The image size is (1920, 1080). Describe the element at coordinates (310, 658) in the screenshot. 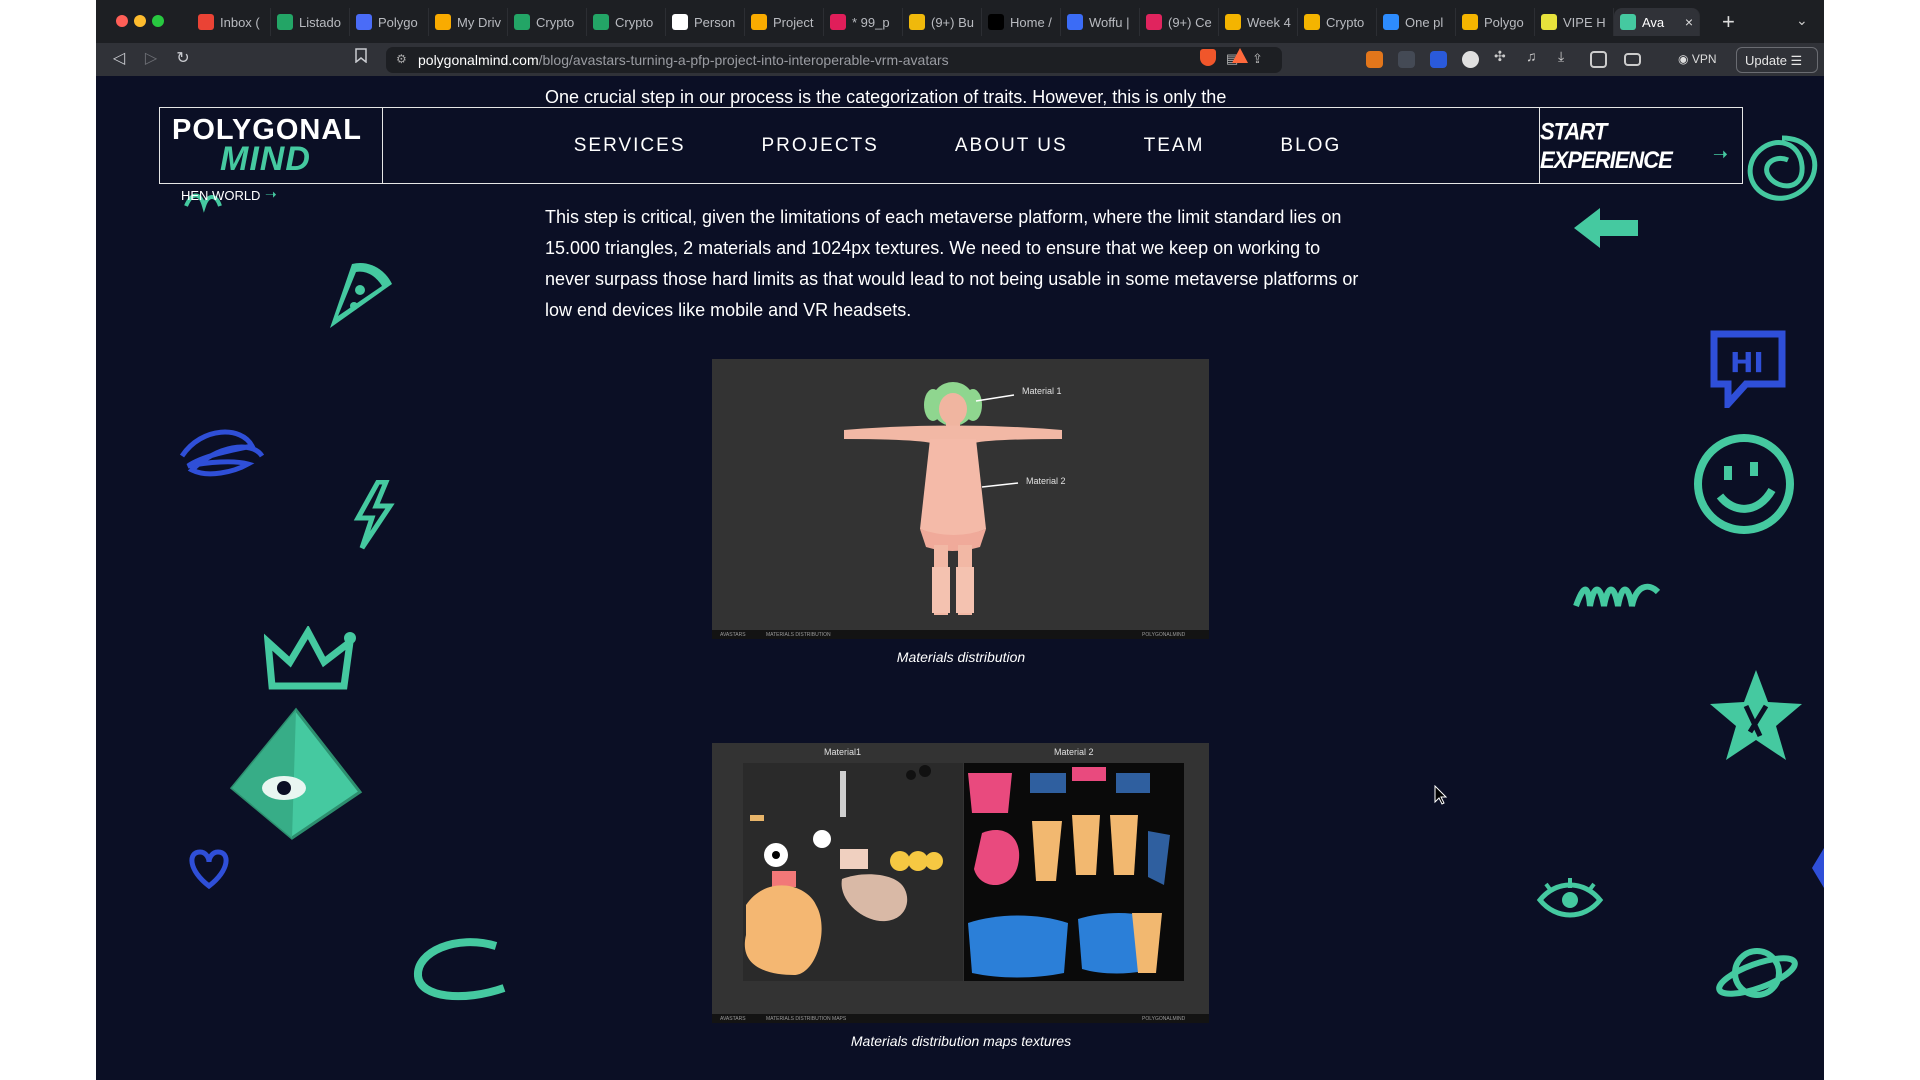

I see `crown-icon` at that location.